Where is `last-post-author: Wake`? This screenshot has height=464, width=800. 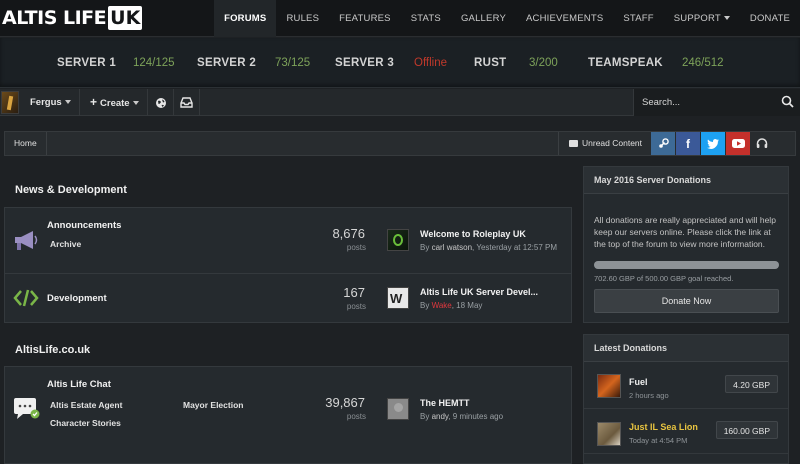
last-post-author: Wake is located at coordinates (442, 305).